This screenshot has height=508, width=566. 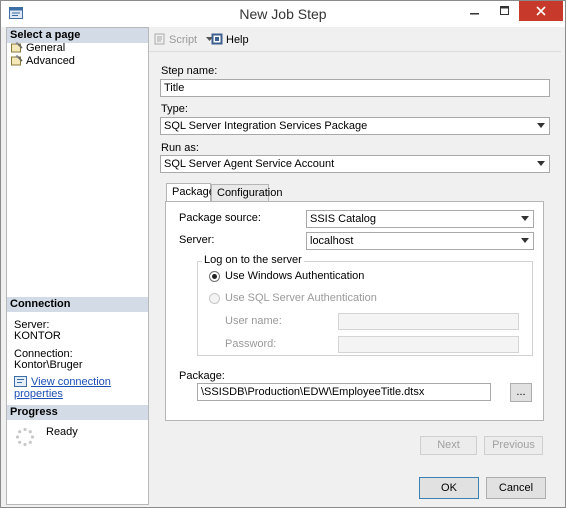 I want to click on tab-configuration: Configuration, so click(x=246, y=193).